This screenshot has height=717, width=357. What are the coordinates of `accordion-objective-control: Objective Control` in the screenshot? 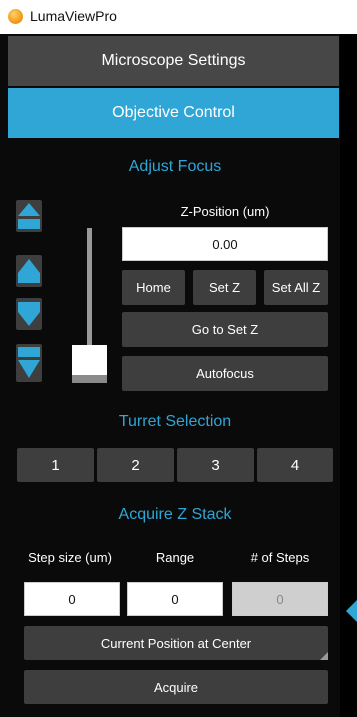 It's located at (173, 113).